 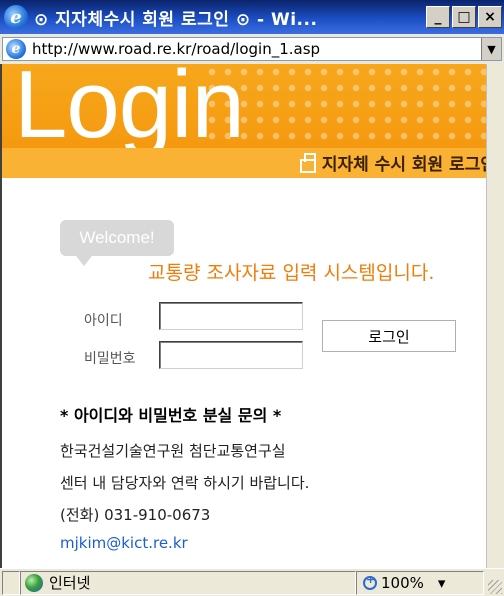 I want to click on internet-explorer-icon: e, so click(x=16, y=17).